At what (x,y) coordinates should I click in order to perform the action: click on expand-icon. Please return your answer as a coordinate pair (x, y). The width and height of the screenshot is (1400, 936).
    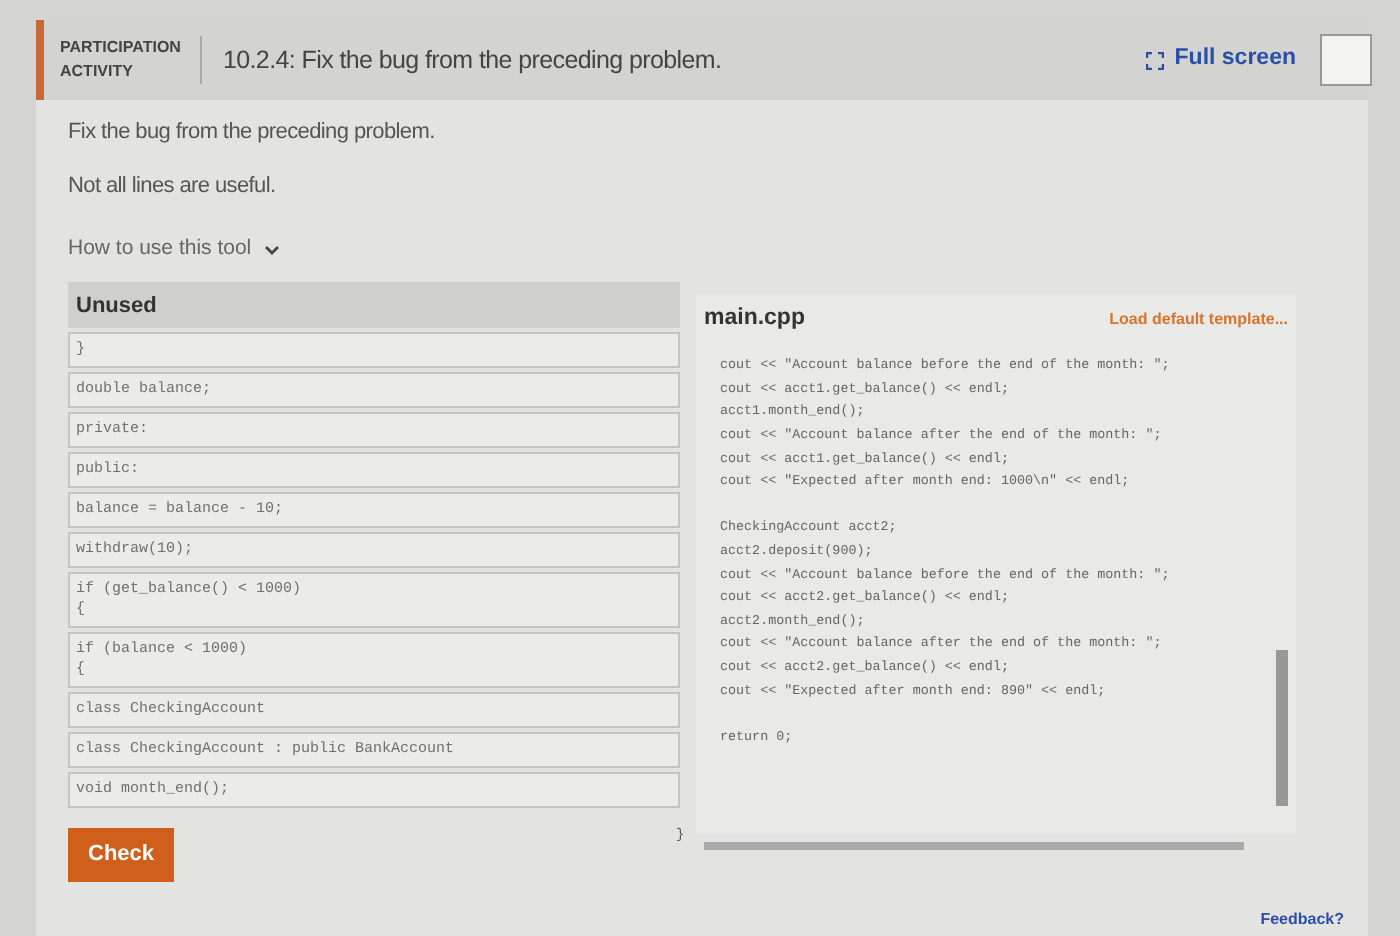
    Looking at the image, I should click on (1155, 60).